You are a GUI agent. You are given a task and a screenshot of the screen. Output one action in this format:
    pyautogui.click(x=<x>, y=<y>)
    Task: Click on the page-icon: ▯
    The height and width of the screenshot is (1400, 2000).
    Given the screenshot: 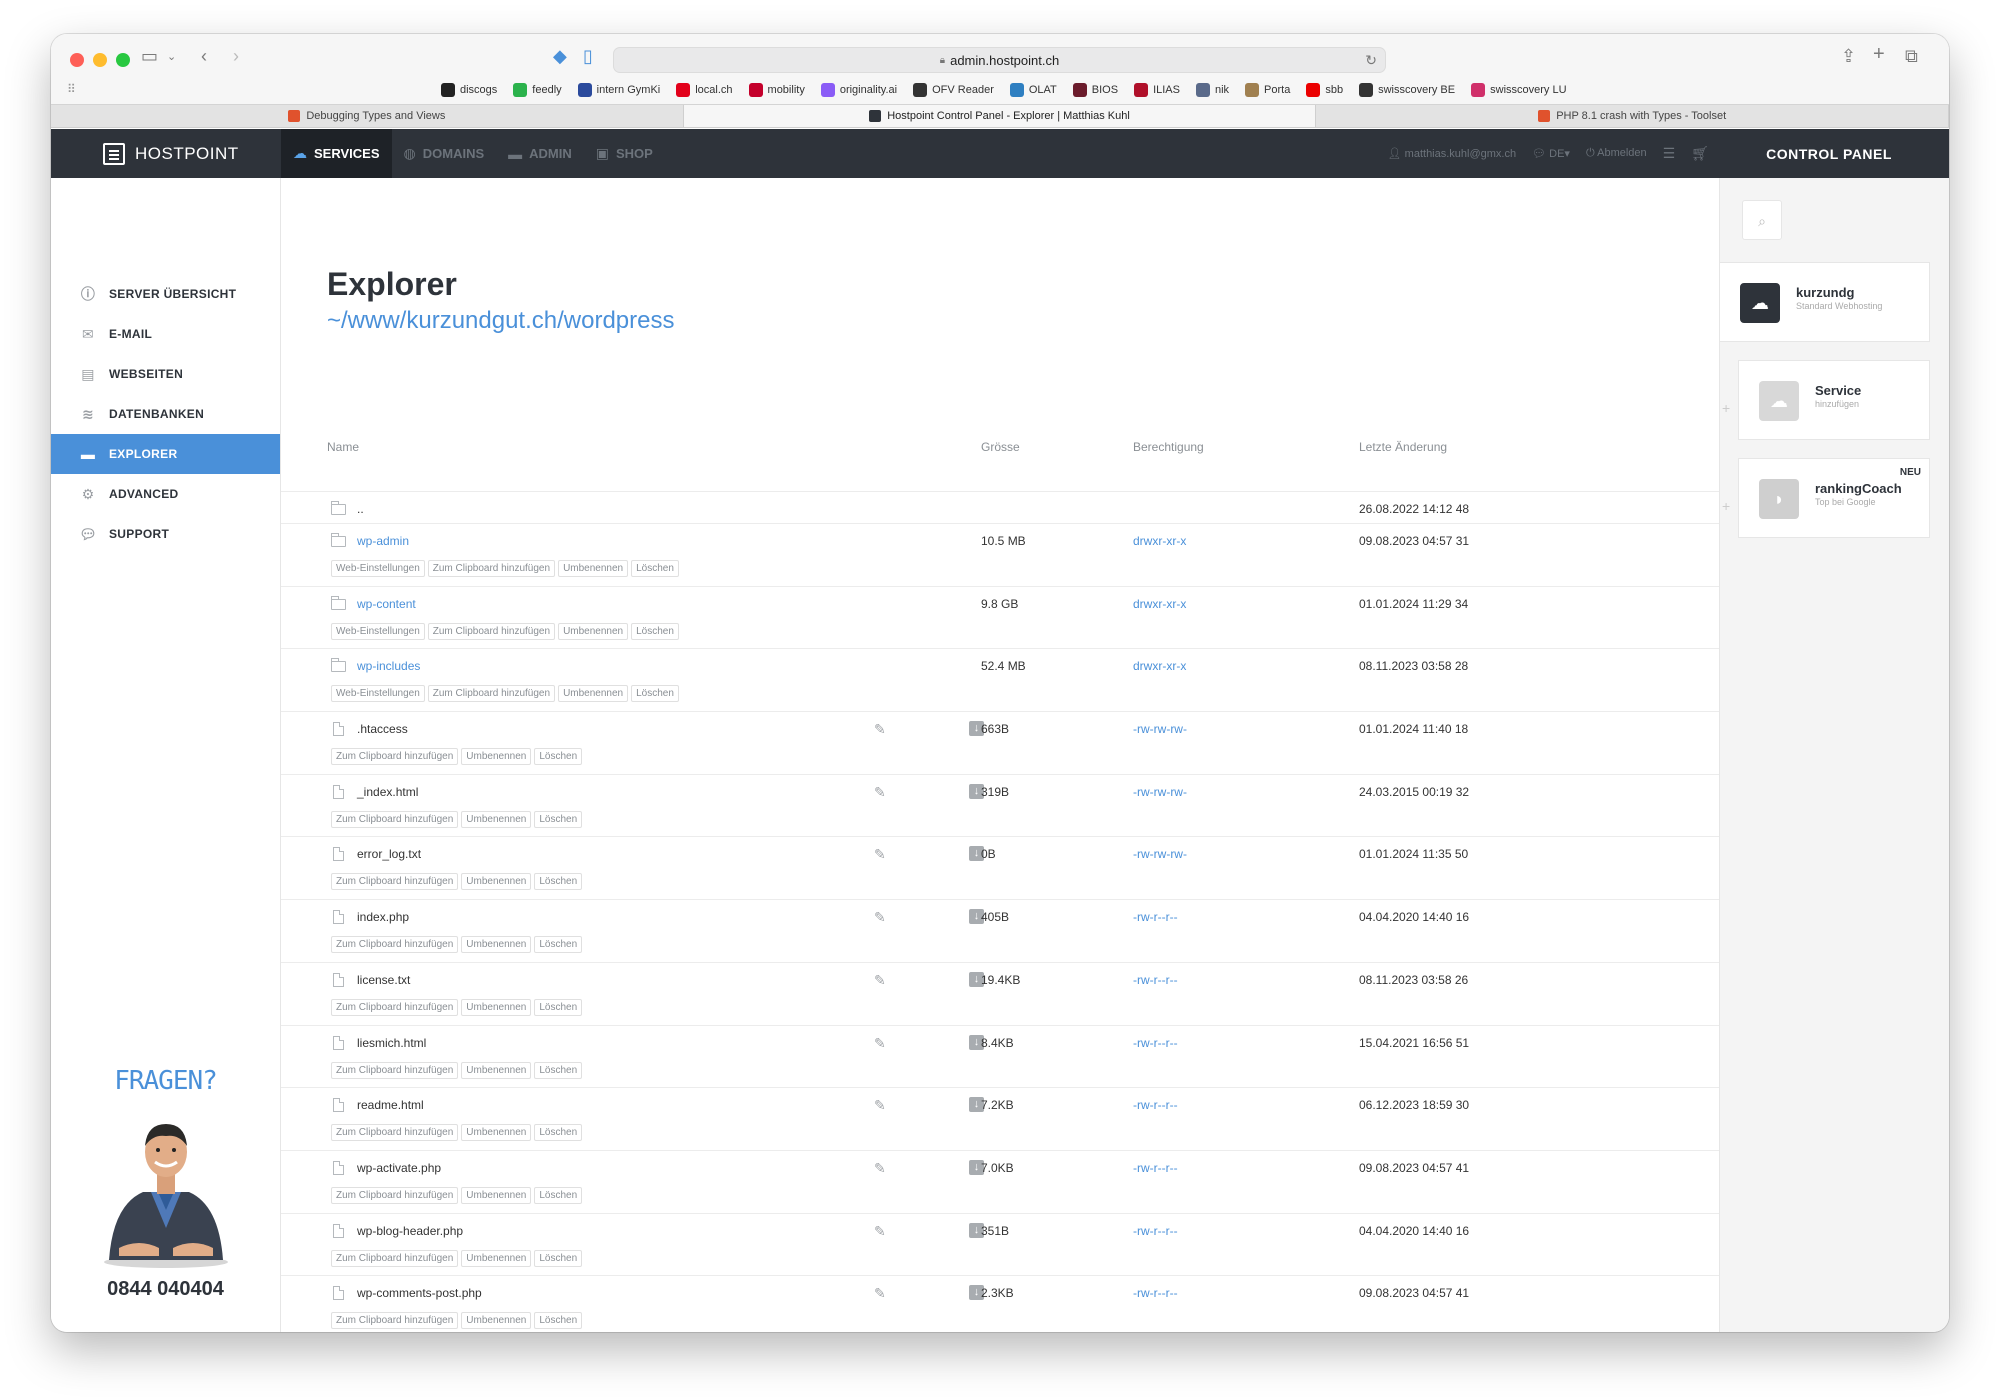 What is the action you would take?
    pyautogui.click(x=588, y=56)
    